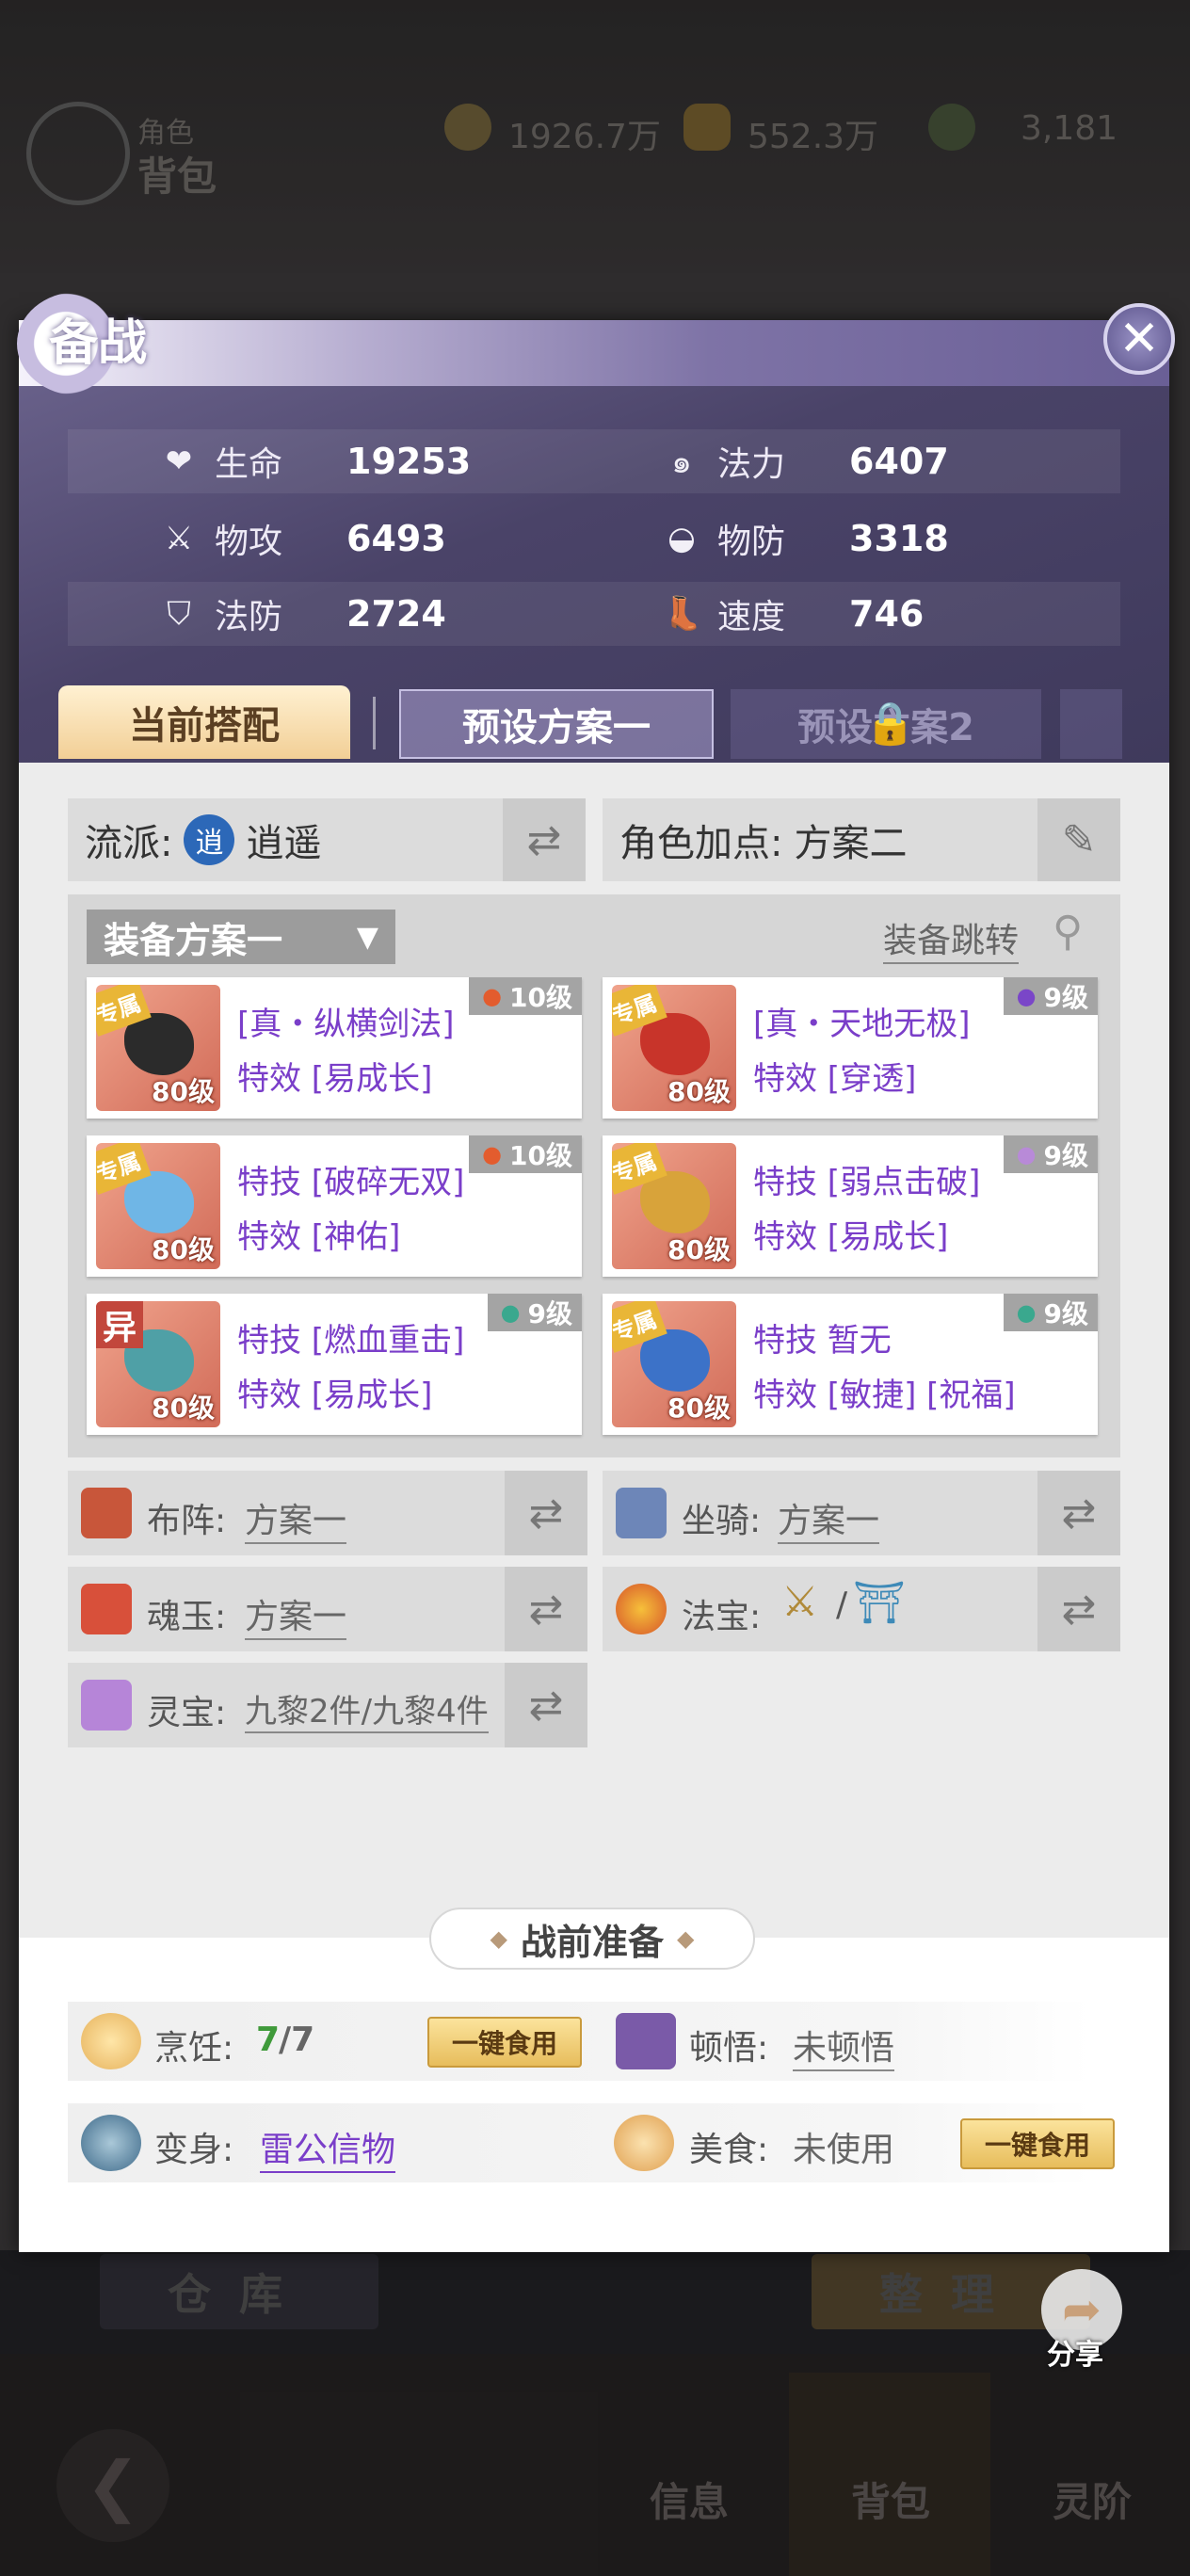  Describe the element at coordinates (540, 997) in the screenshot. I see `gem-level: 10级` at that location.